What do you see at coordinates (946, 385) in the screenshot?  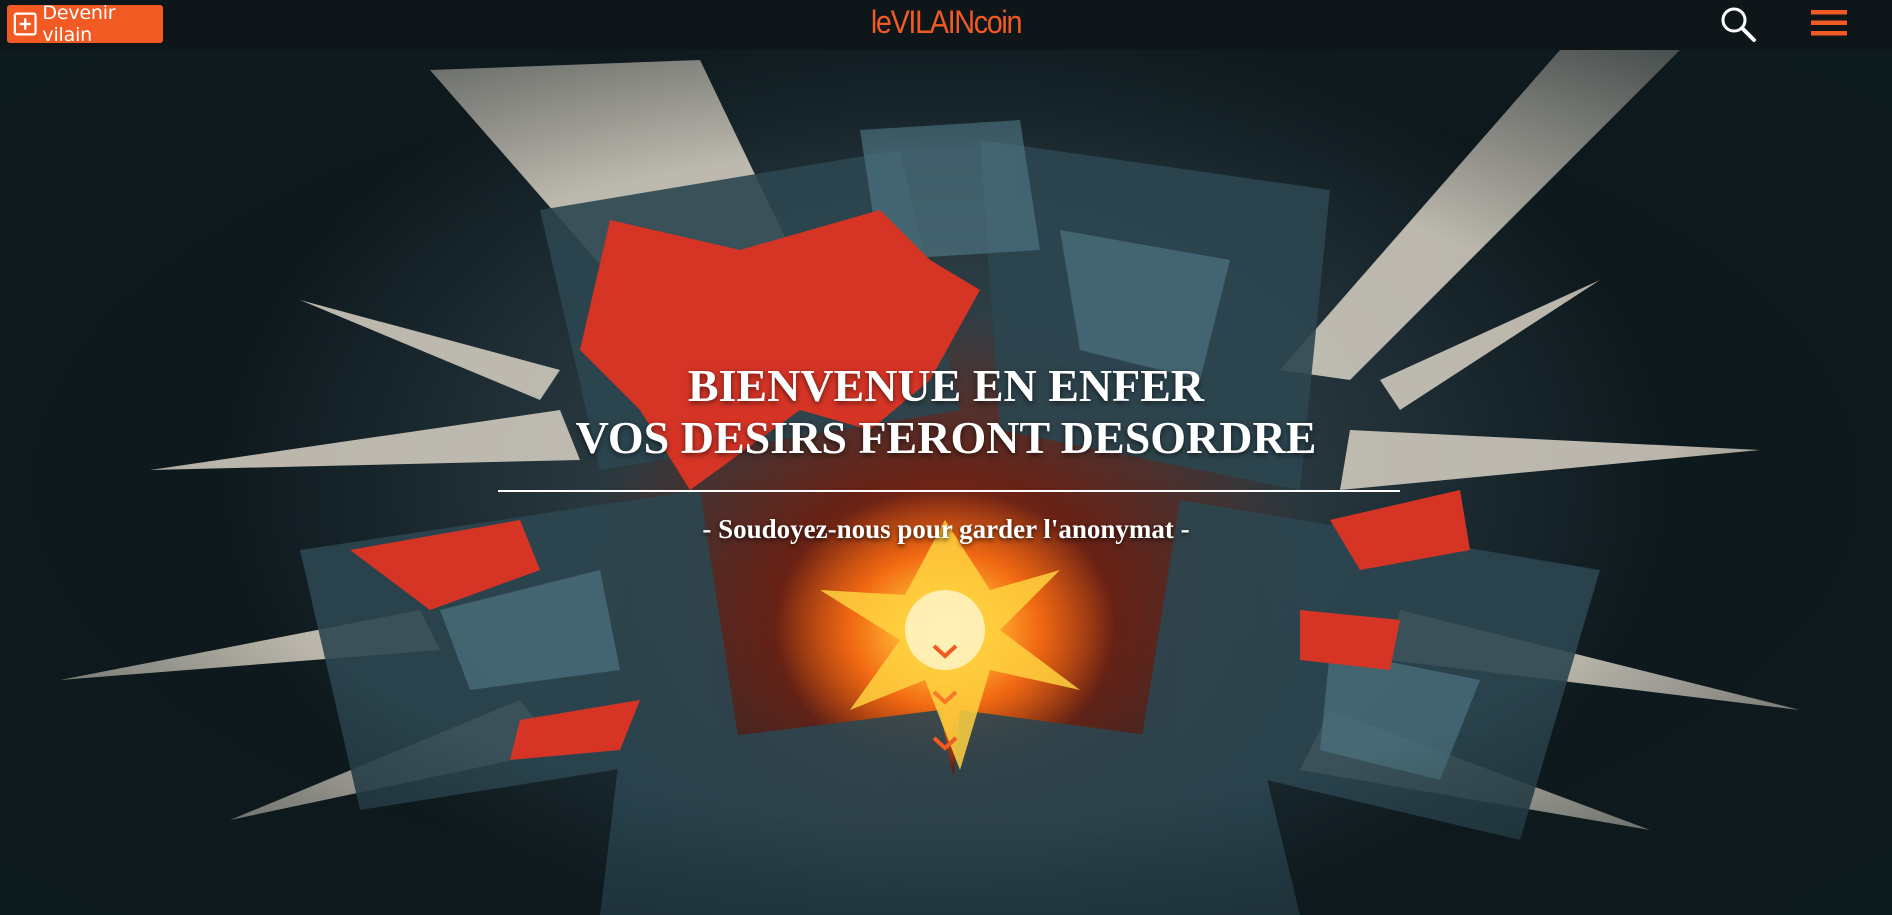 I see `hero-headline-line-1: BIENVENUE EN ENFER` at bounding box center [946, 385].